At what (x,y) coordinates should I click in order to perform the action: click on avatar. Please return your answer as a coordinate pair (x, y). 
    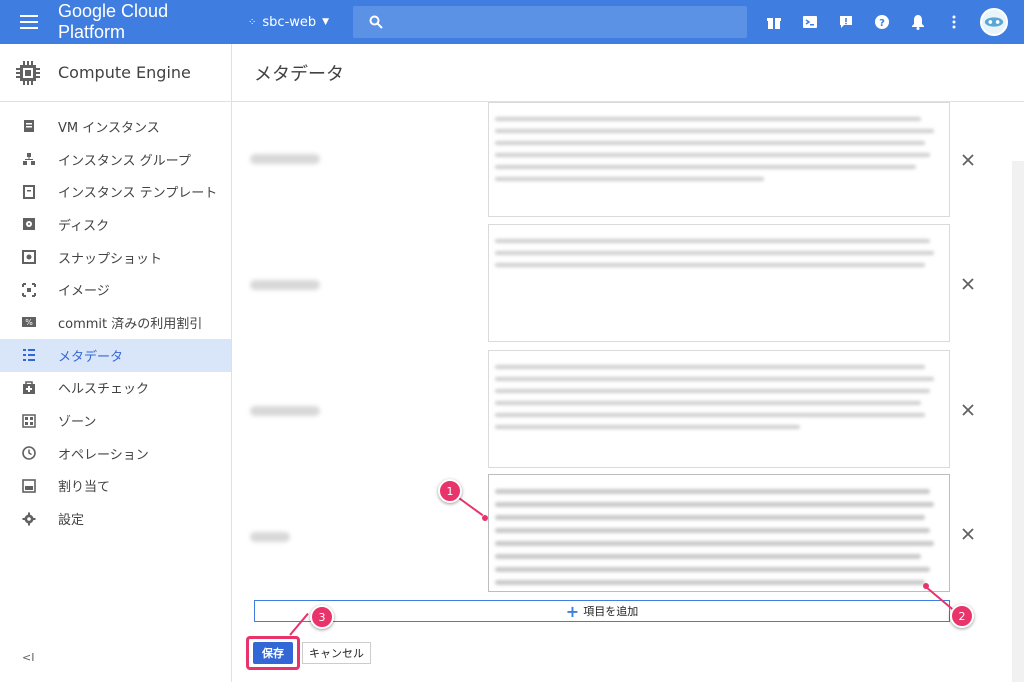
    Looking at the image, I should click on (994, 22).